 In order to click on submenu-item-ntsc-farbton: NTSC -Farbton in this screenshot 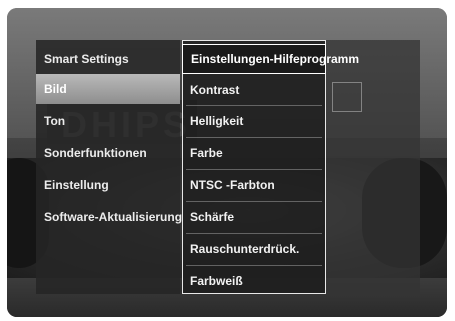, I will do `click(254, 185)`.